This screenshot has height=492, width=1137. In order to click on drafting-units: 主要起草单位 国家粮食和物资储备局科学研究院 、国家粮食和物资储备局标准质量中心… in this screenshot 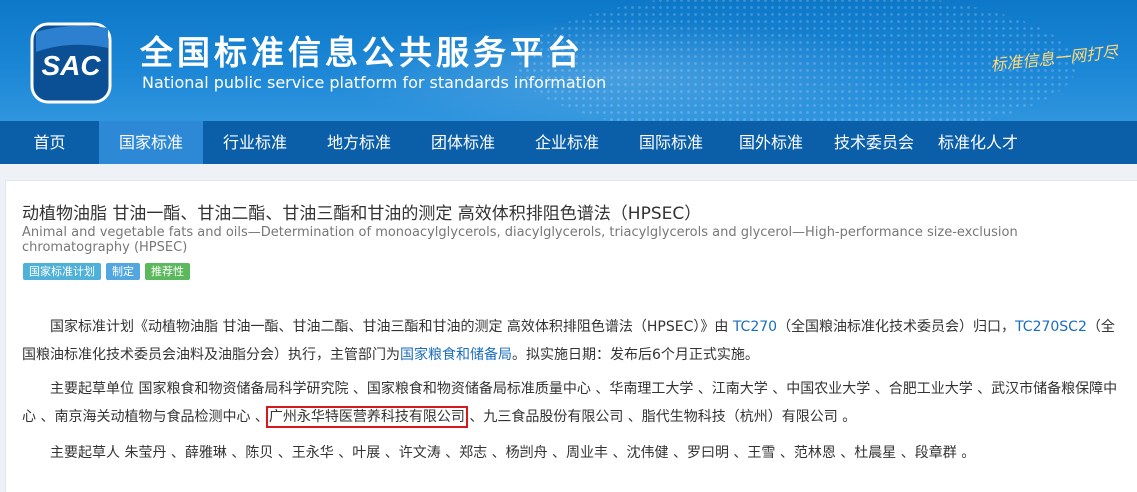, I will do `click(571, 403)`.